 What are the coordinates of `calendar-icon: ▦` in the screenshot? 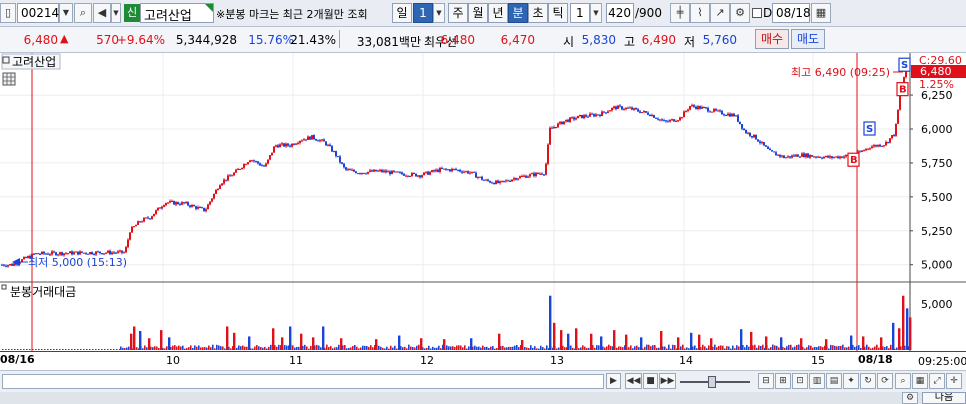 It's located at (821, 13).